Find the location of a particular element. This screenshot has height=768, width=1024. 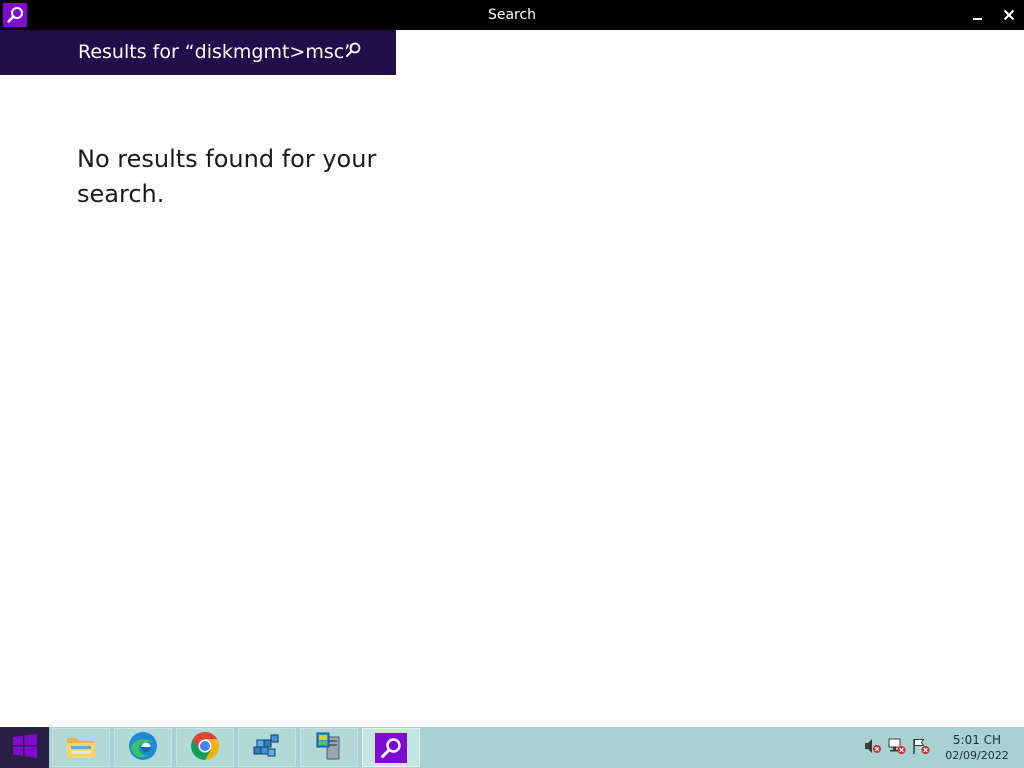

network-error-icon is located at coordinates (897, 748).